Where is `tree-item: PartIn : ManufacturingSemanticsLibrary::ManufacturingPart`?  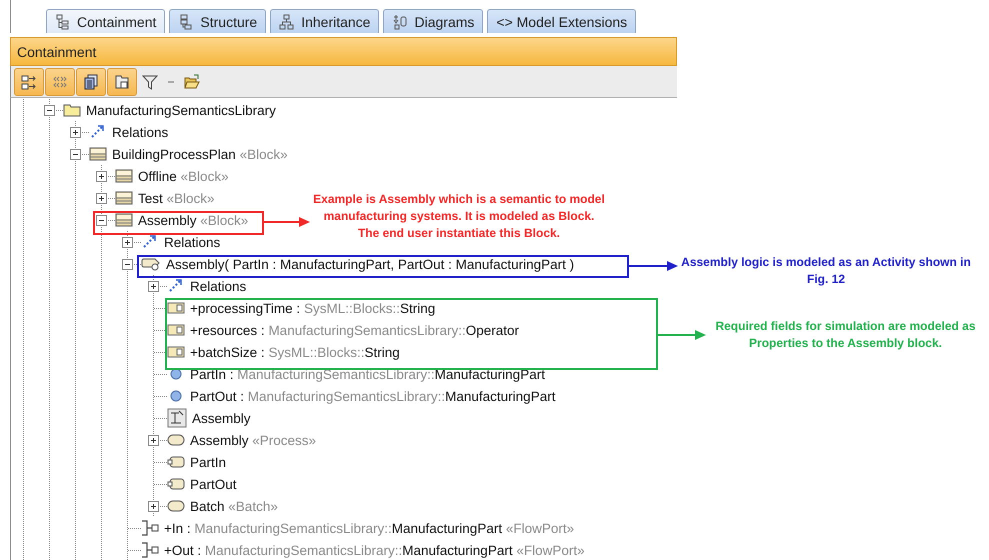
tree-item: PartIn : ManufacturingSemanticsLibrary::ManufacturingPart is located at coordinates (367, 374).